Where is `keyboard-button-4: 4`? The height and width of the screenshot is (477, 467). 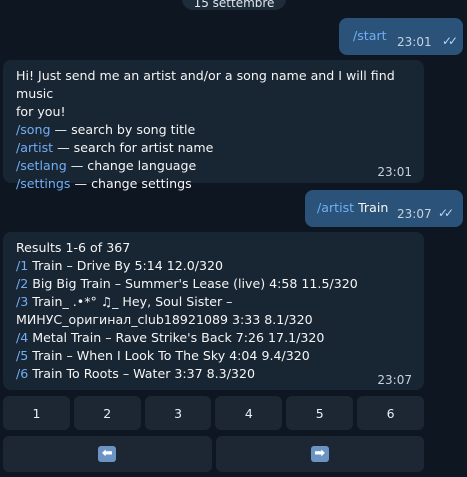 keyboard-button-4: 4 is located at coordinates (249, 413).